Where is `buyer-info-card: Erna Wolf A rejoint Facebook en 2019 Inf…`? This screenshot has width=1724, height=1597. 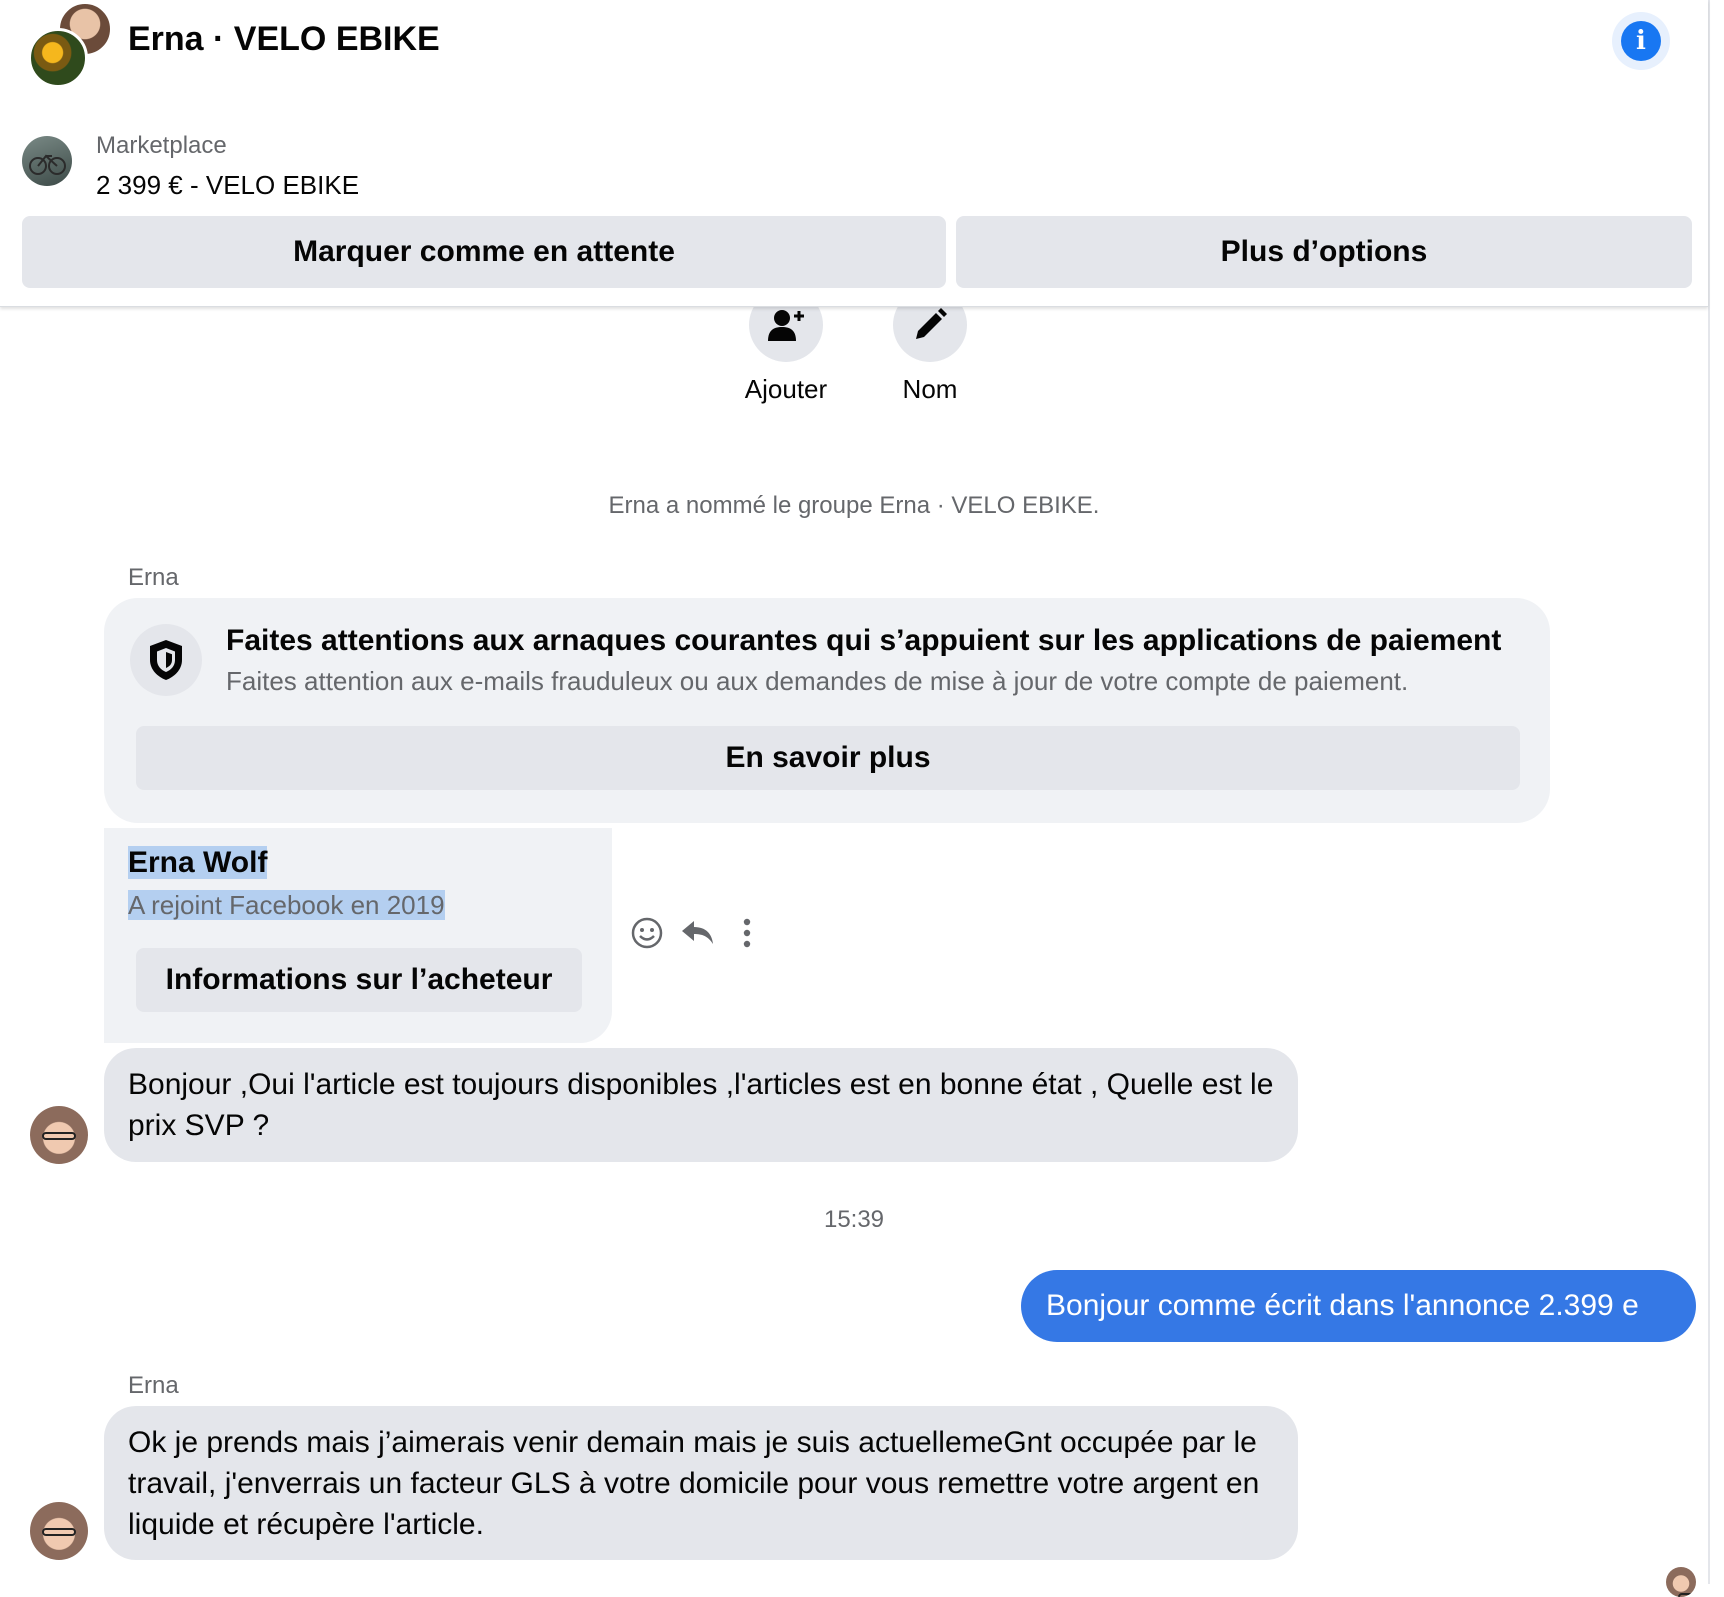 buyer-info-card: Erna Wolf A rejoint Facebook en 2019 Inf… is located at coordinates (358, 935).